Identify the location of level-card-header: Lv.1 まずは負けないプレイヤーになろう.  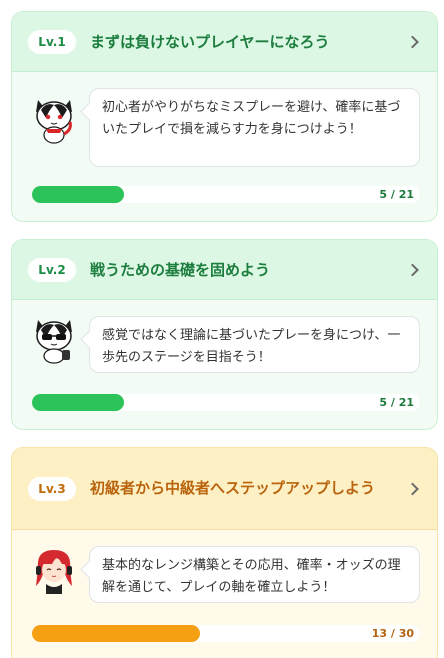
(224, 42).